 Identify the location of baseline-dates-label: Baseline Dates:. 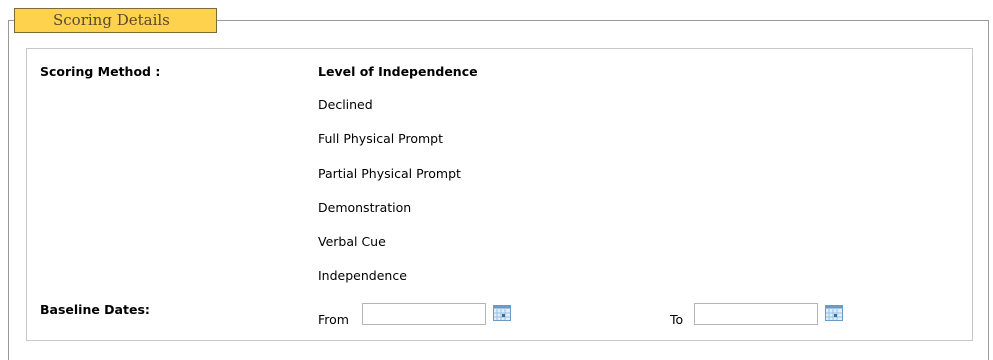
(95, 309).